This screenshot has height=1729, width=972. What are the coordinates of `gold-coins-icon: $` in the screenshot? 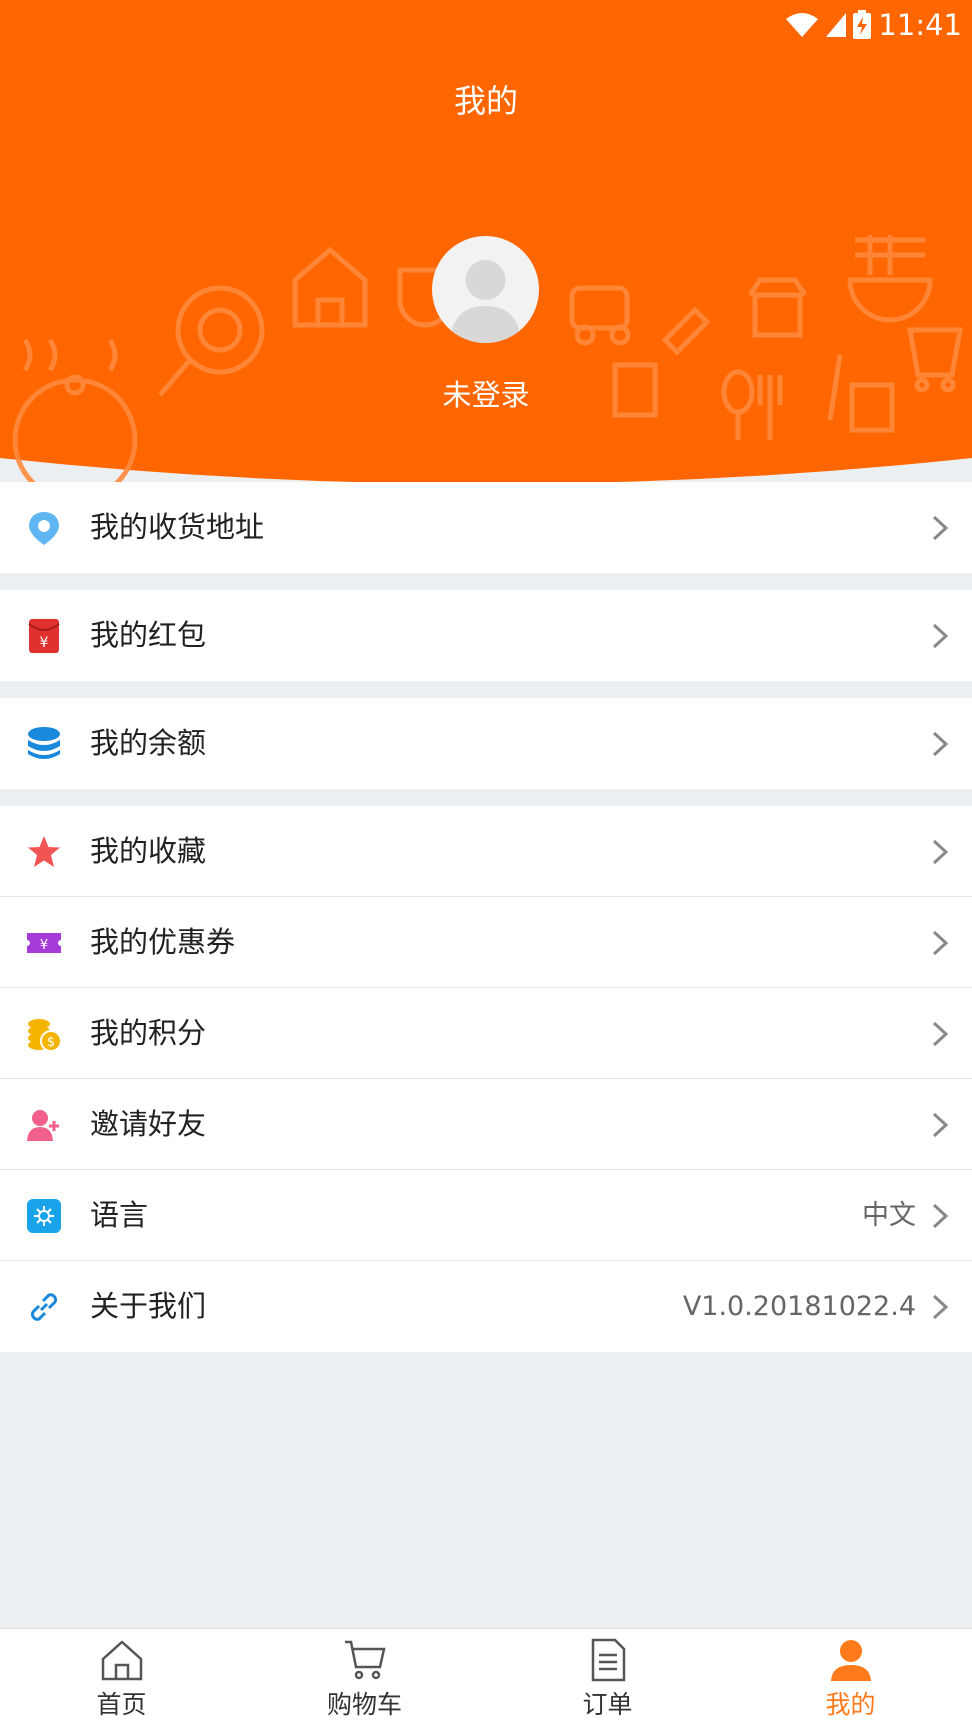 It's located at (45, 1035).